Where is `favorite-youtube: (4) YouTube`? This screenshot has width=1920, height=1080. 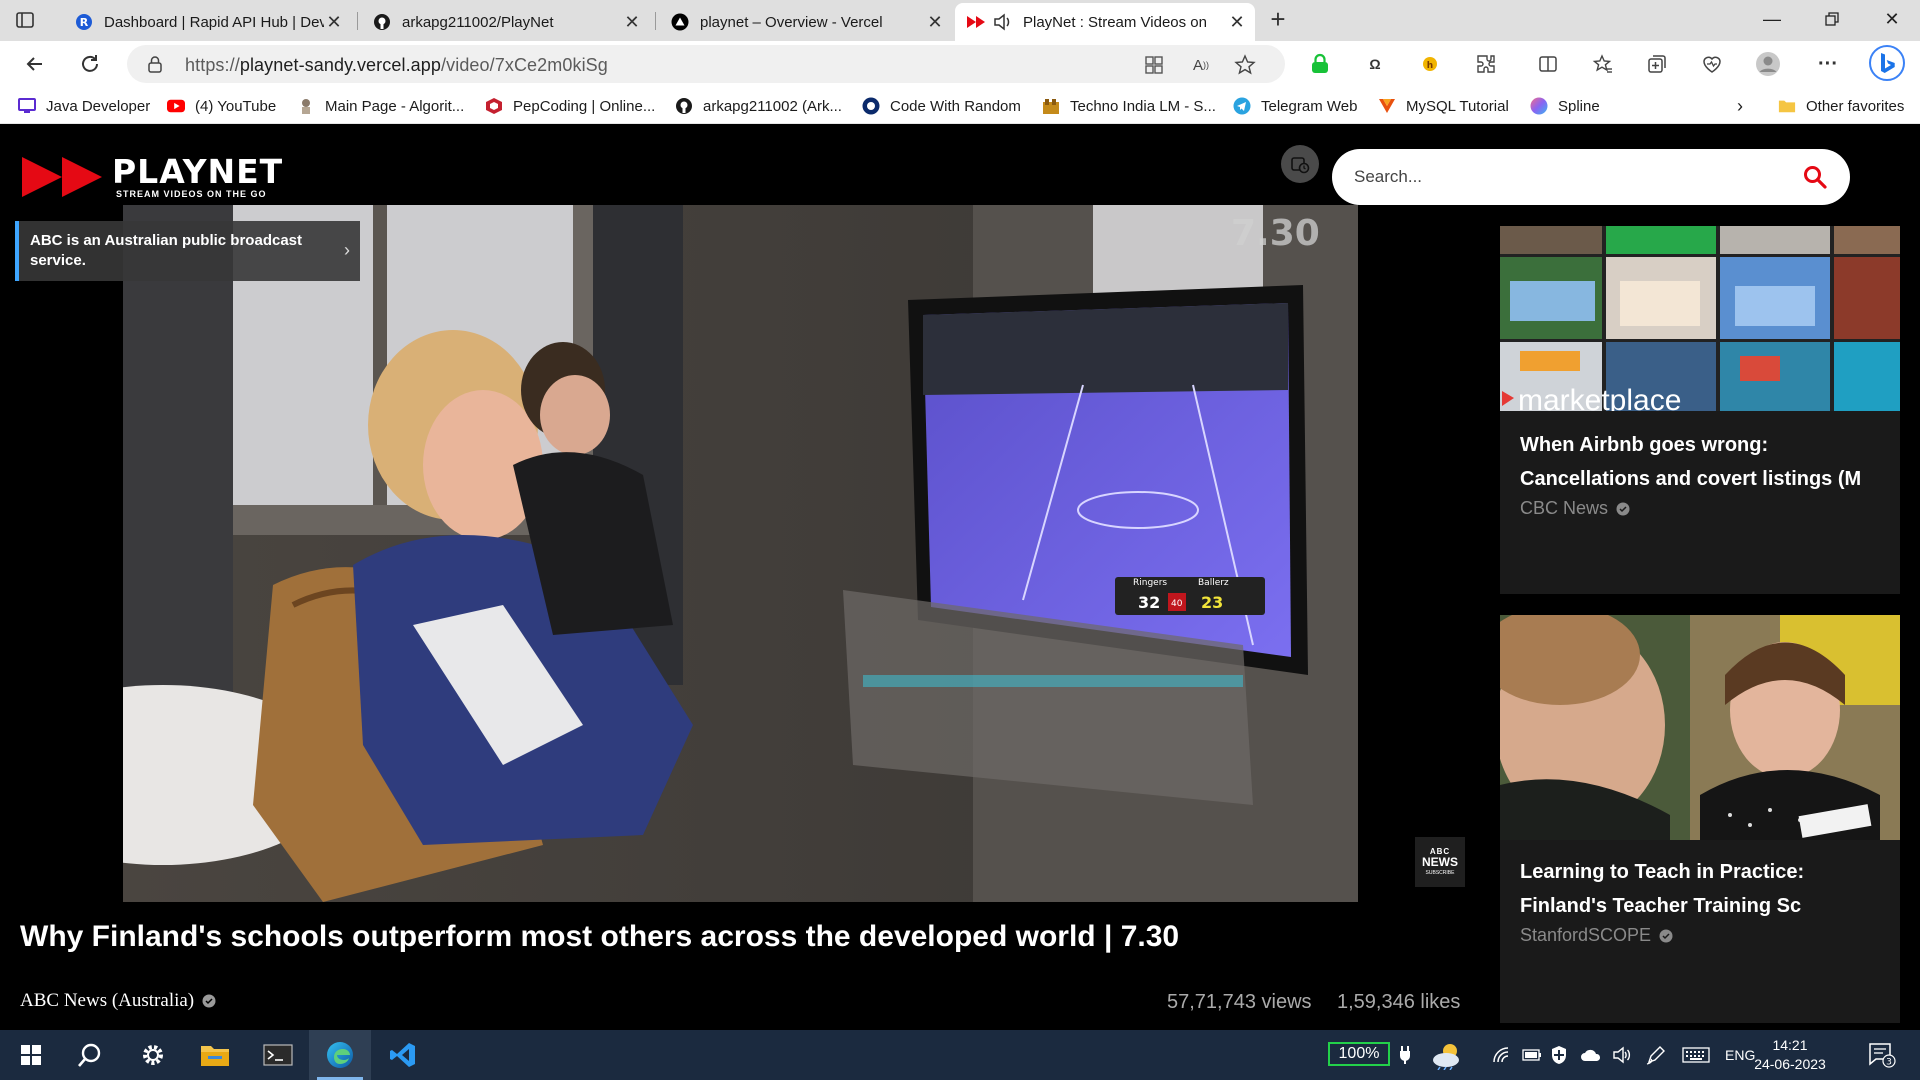 favorite-youtube: (4) YouTube is located at coordinates (221, 106).